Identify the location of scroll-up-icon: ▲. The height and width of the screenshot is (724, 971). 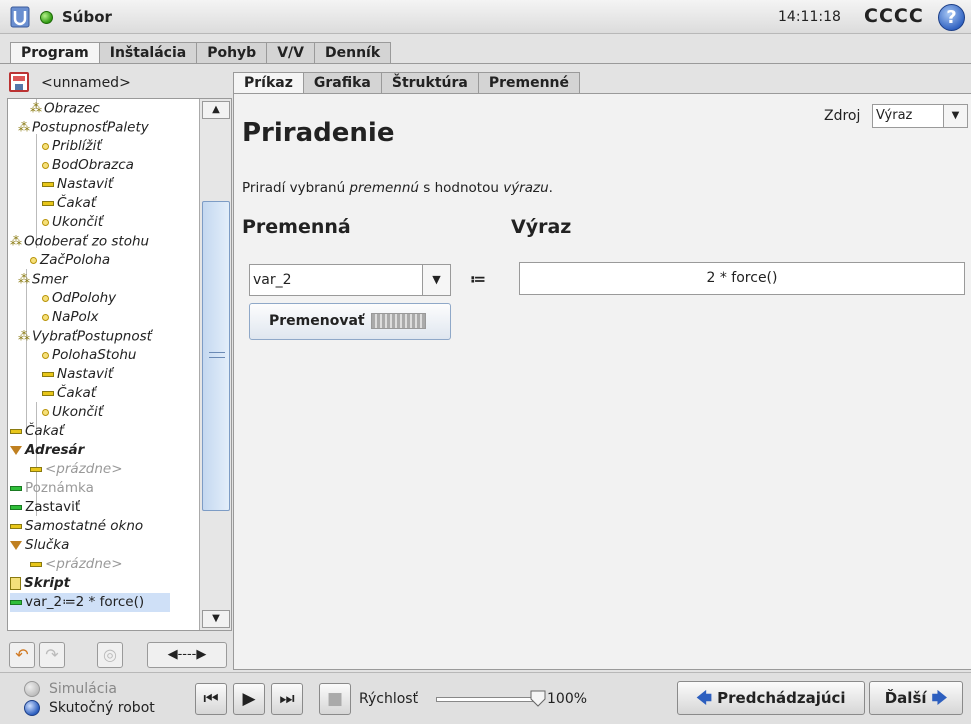
(216, 110).